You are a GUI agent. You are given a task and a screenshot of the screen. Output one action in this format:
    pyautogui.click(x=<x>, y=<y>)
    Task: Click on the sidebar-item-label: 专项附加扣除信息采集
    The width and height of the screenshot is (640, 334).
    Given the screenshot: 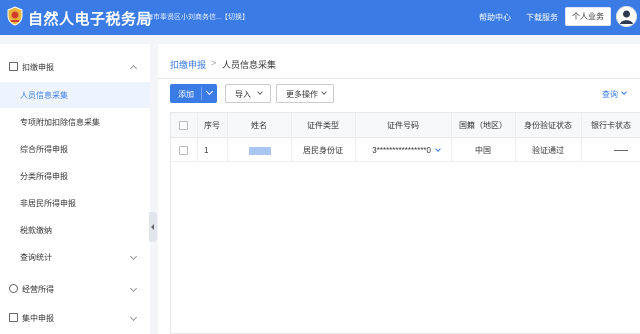 What is the action you would take?
    pyautogui.click(x=60, y=122)
    